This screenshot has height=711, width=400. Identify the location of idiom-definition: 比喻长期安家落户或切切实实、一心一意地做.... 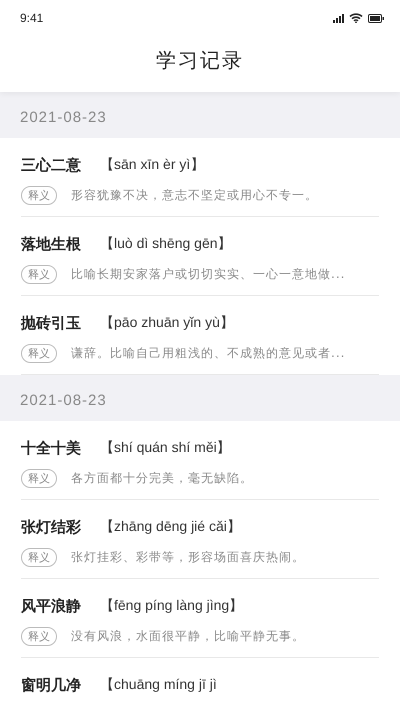
(208, 274).